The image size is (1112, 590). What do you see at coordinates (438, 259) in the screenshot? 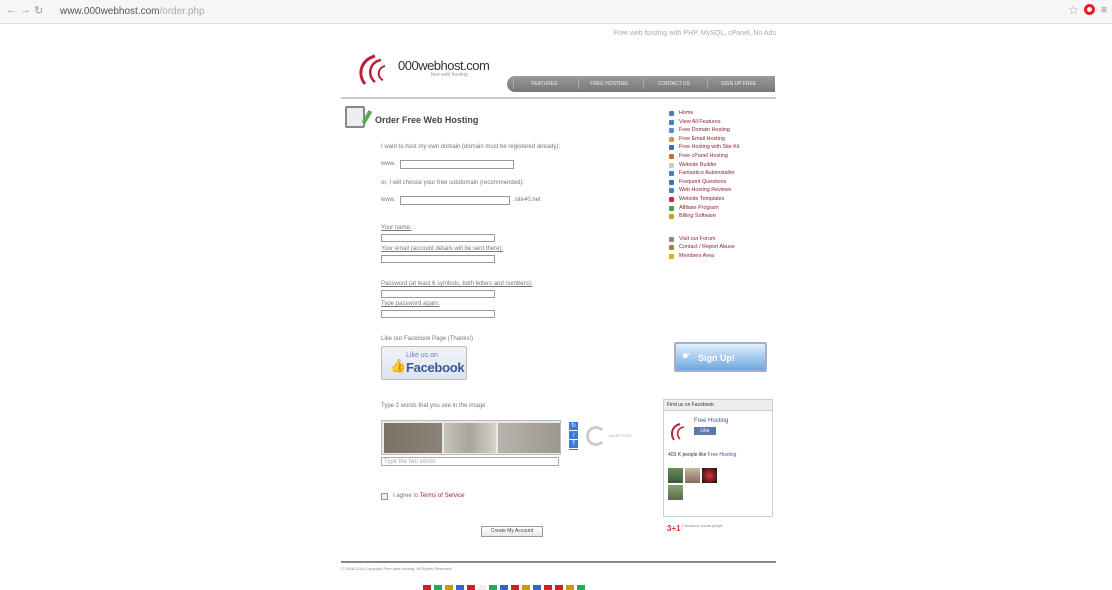
I see `email-input` at bounding box center [438, 259].